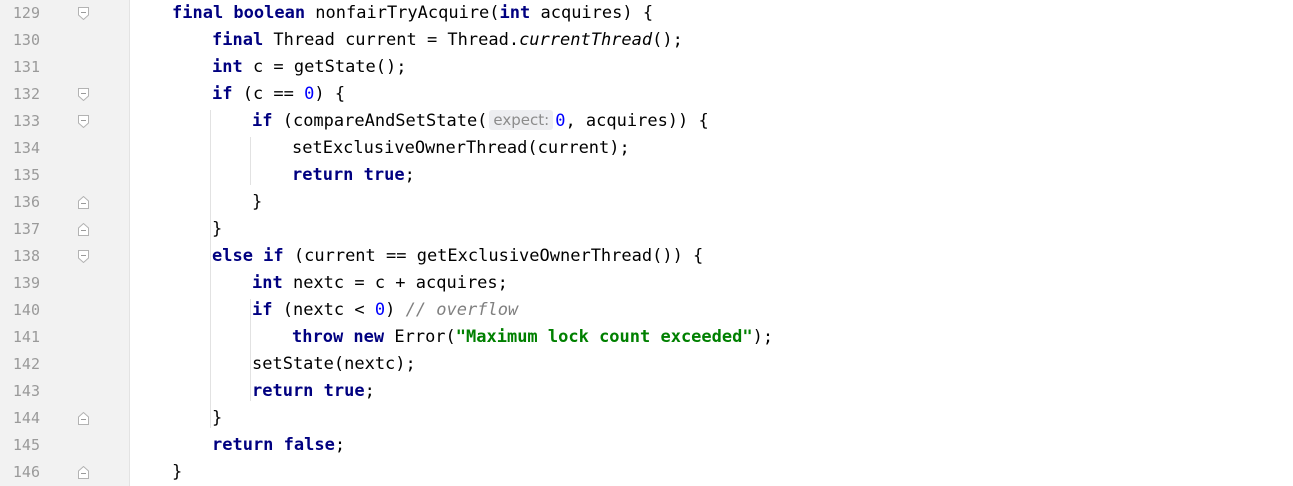 Image resolution: width=1293 pixels, height=486 pixels. What do you see at coordinates (273, 94) in the screenshot?
I see `code-token: (c ==` at bounding box center [273, 94].